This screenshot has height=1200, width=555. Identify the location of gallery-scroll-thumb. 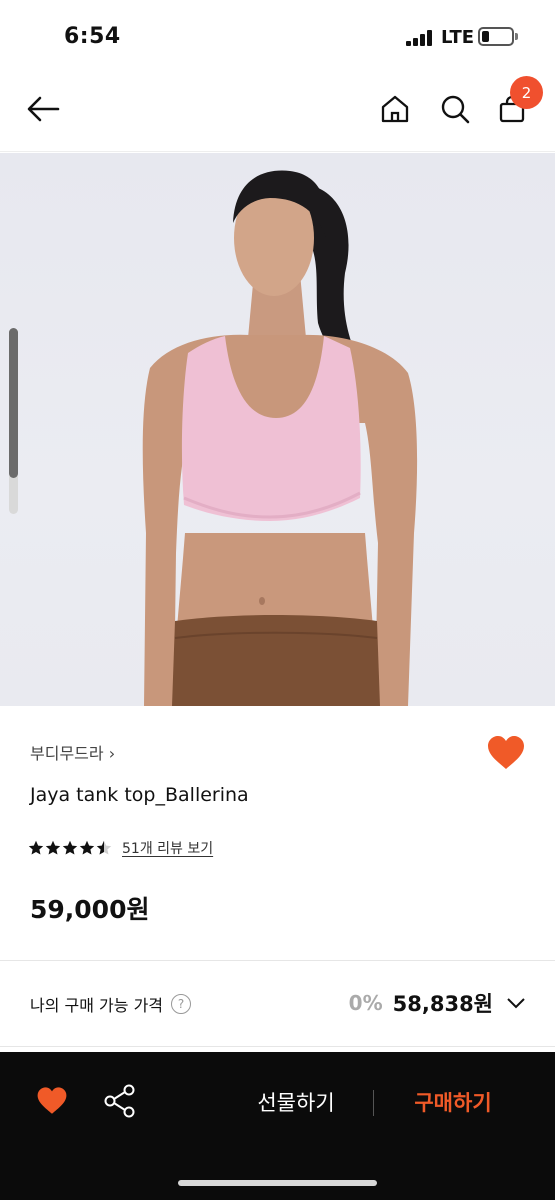
(13, 403).